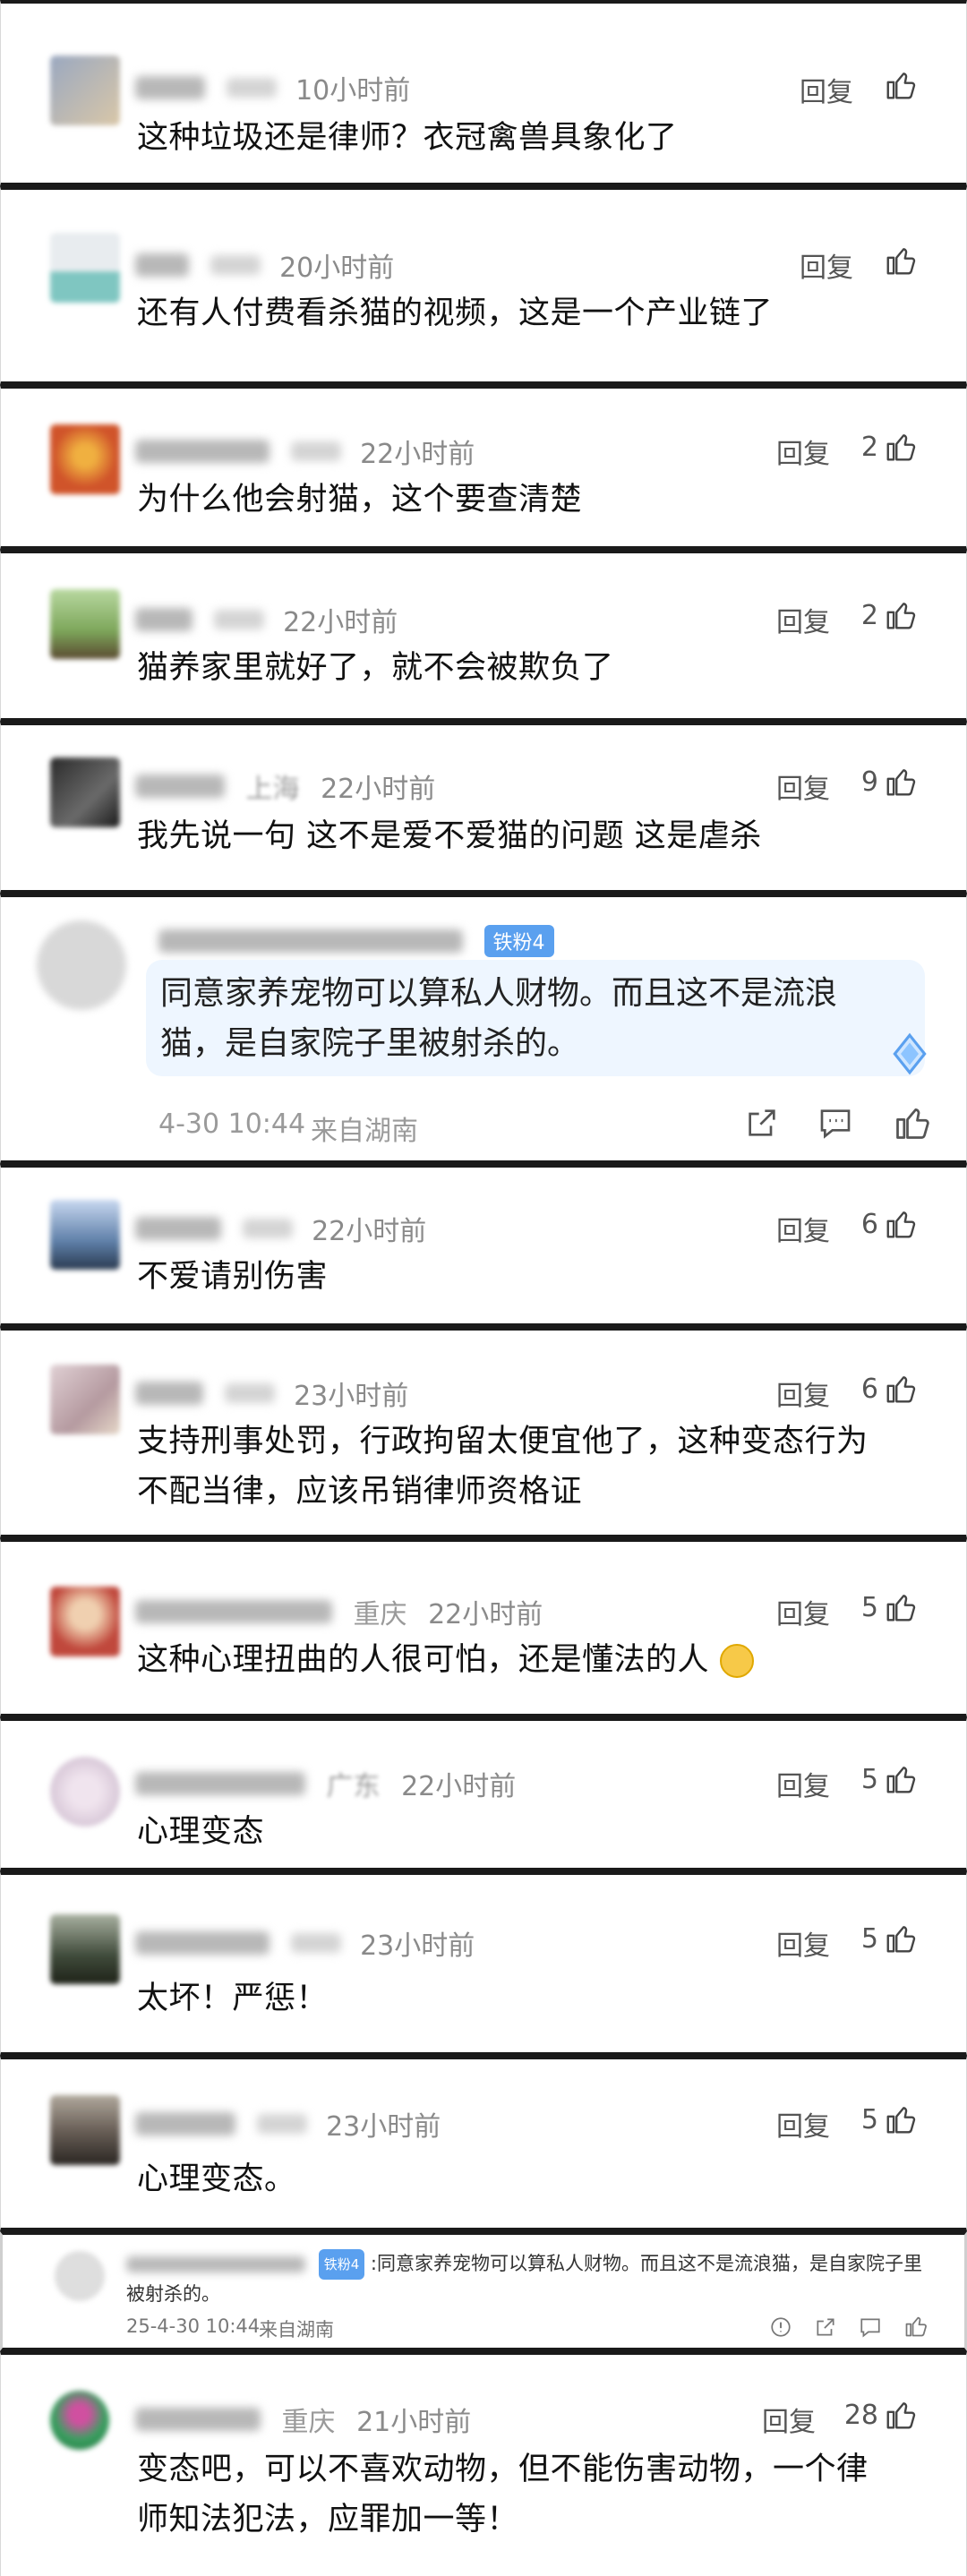  I want to click on comment-card: 22小时前 回复 6 不爱请别伤害, so click(483, 1245).